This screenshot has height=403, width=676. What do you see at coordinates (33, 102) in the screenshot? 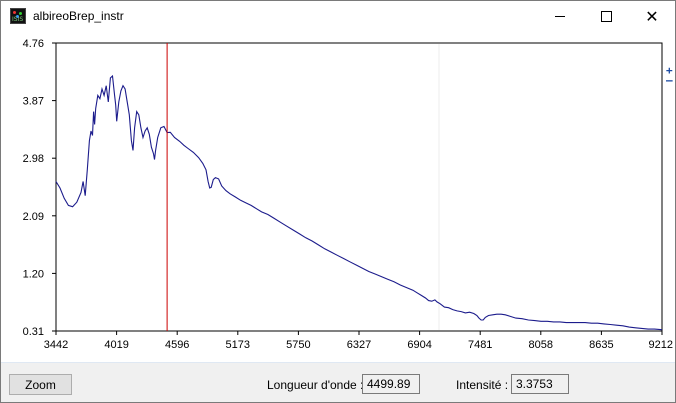
I see `y-tick-label: 3.87` at bounding box center [33, 102].